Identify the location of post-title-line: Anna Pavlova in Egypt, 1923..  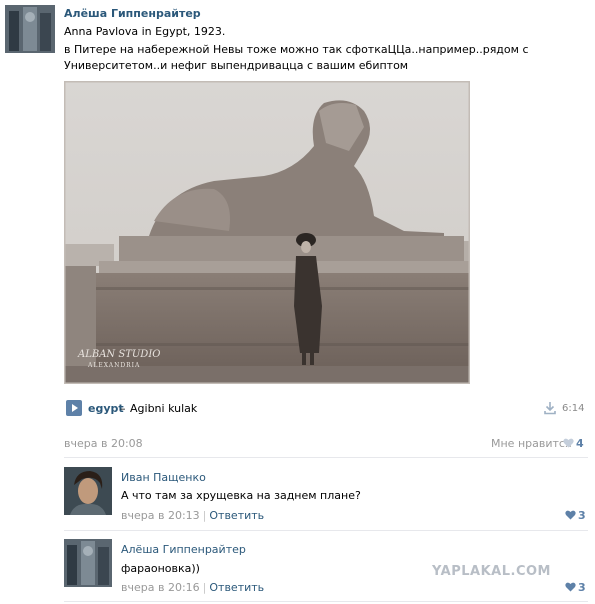
(145, 31).